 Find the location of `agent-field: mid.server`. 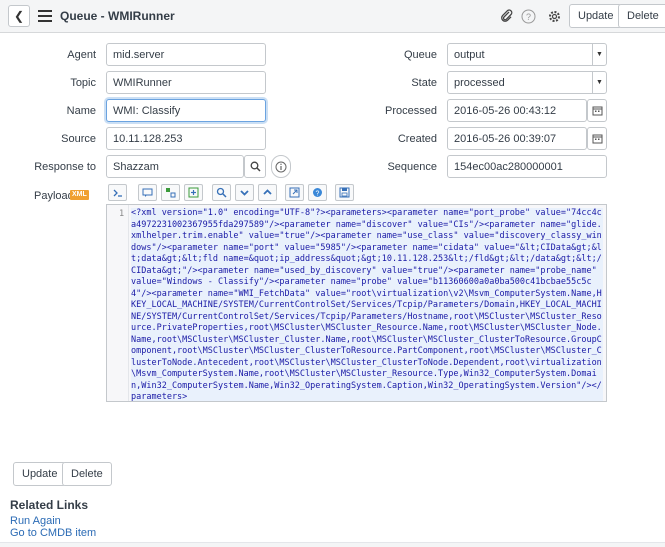

agent-field: mid.server is located at coordinates (186, 54).